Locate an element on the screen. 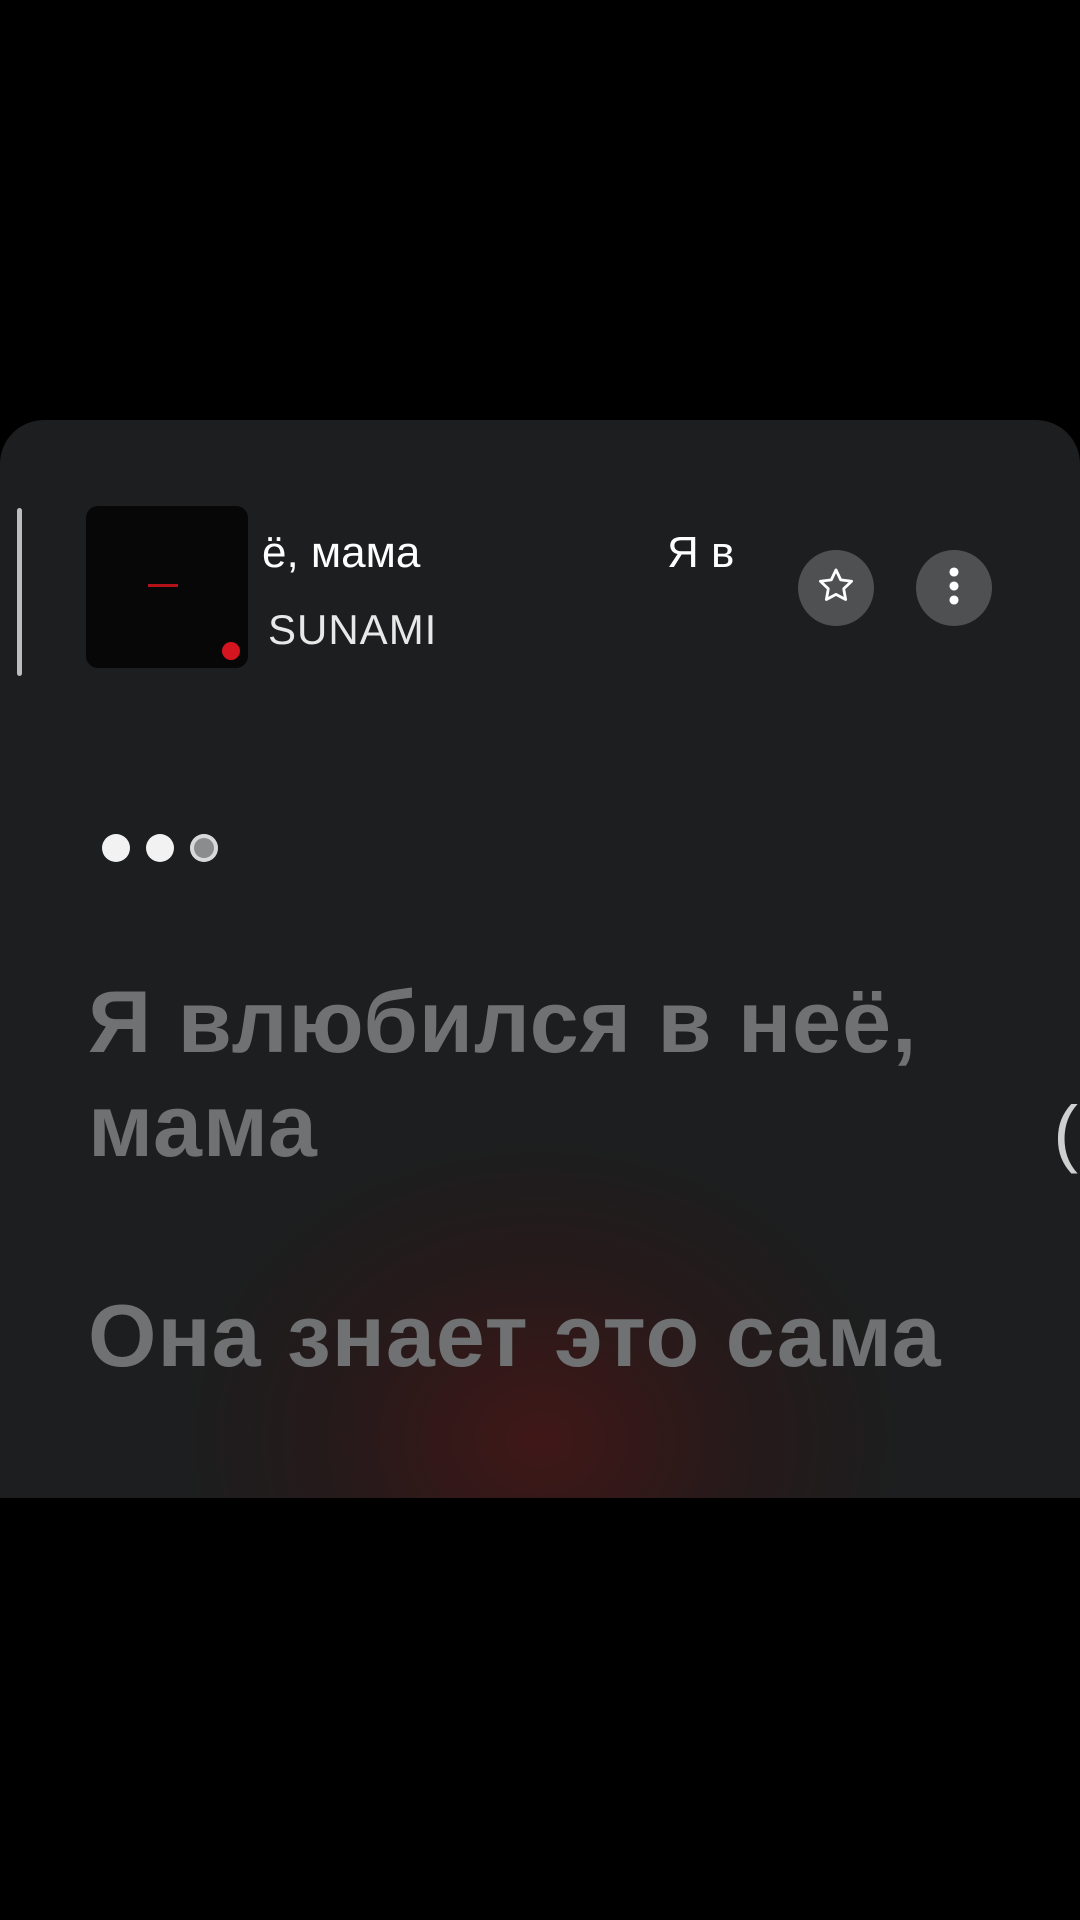 This screenshot has height=1920, width=1080. instrumental-progress-dots is located at coordinates (160, 848).